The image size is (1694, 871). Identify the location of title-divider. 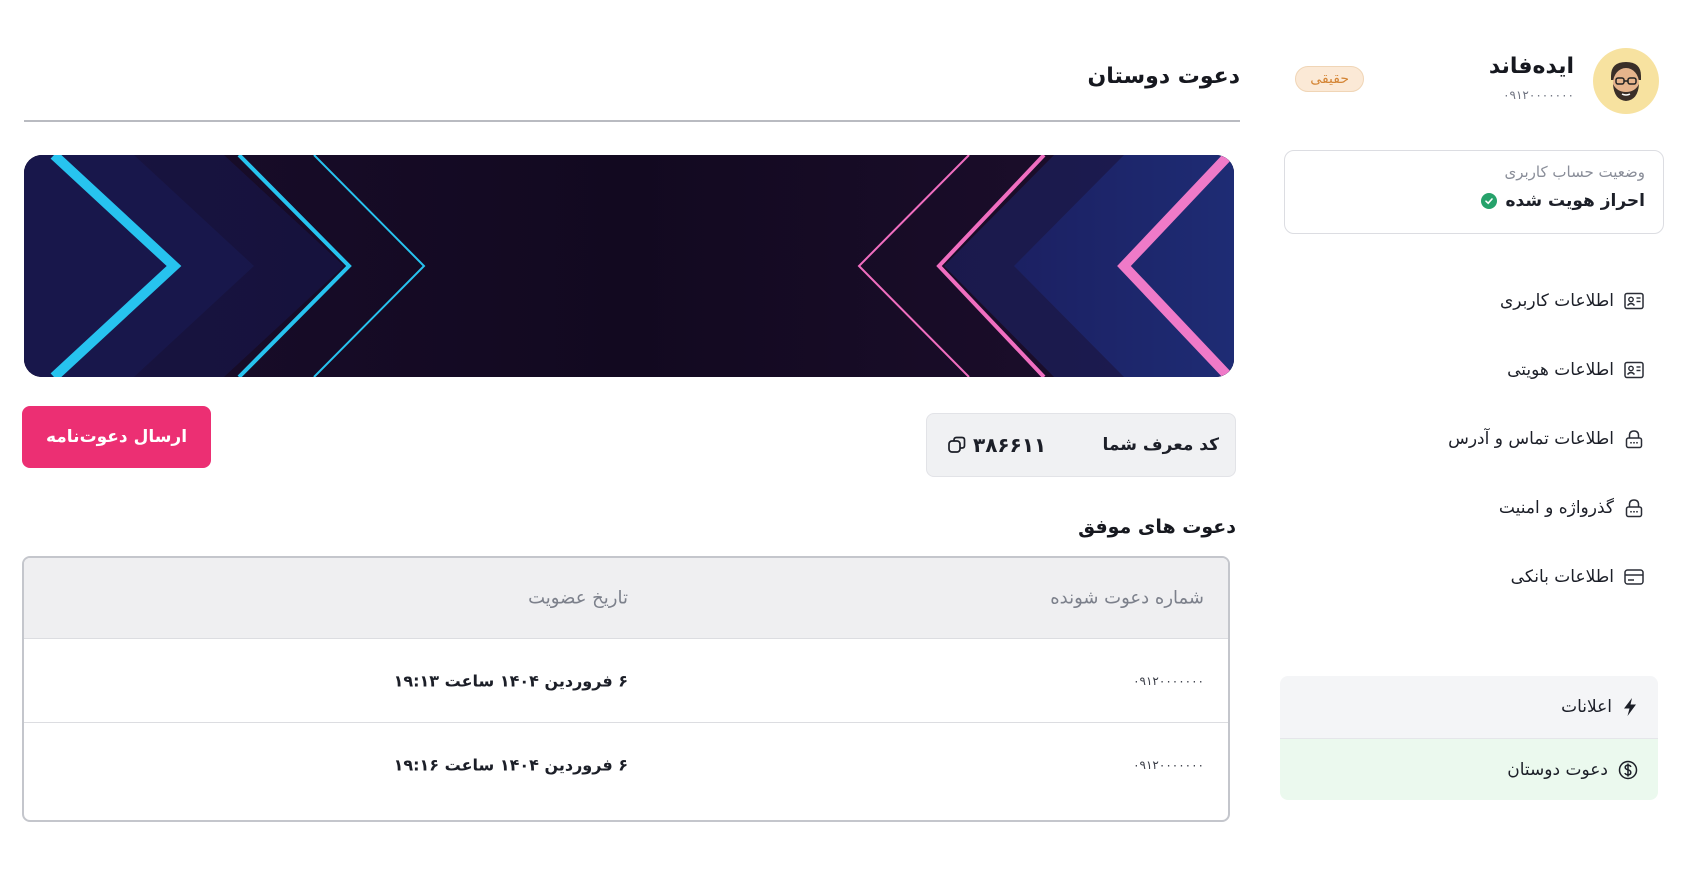
(632, 121).